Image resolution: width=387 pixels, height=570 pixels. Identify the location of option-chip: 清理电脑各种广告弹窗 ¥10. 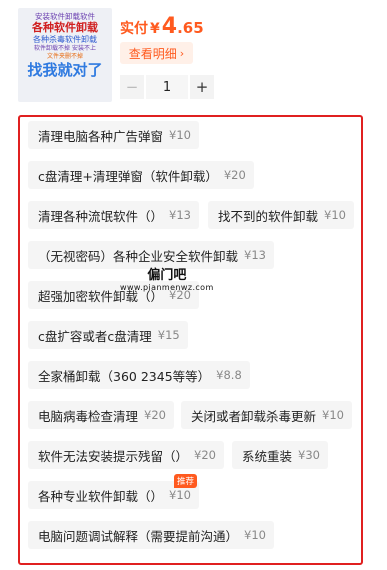
(113, 135).